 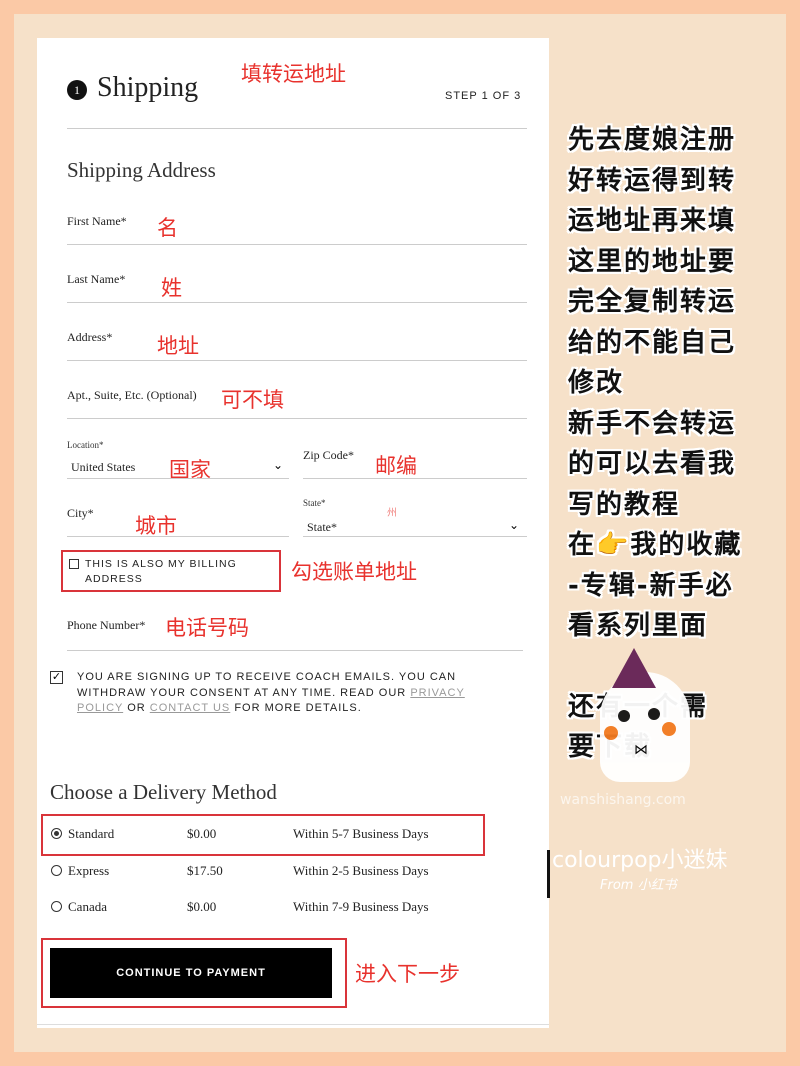 What do you see at coordinates (207, 628) in the screenshot?
I see `annotation-phone: 电话号码` at bounding box center [207, 628].